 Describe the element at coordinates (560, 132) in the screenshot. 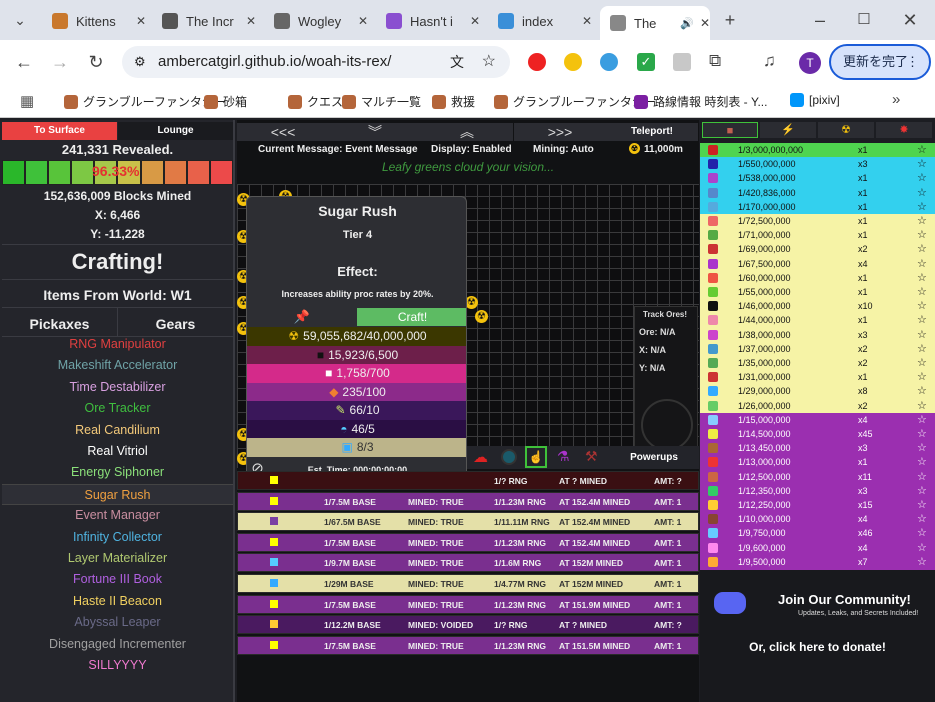

I see `nav-button: >>>` at that location.